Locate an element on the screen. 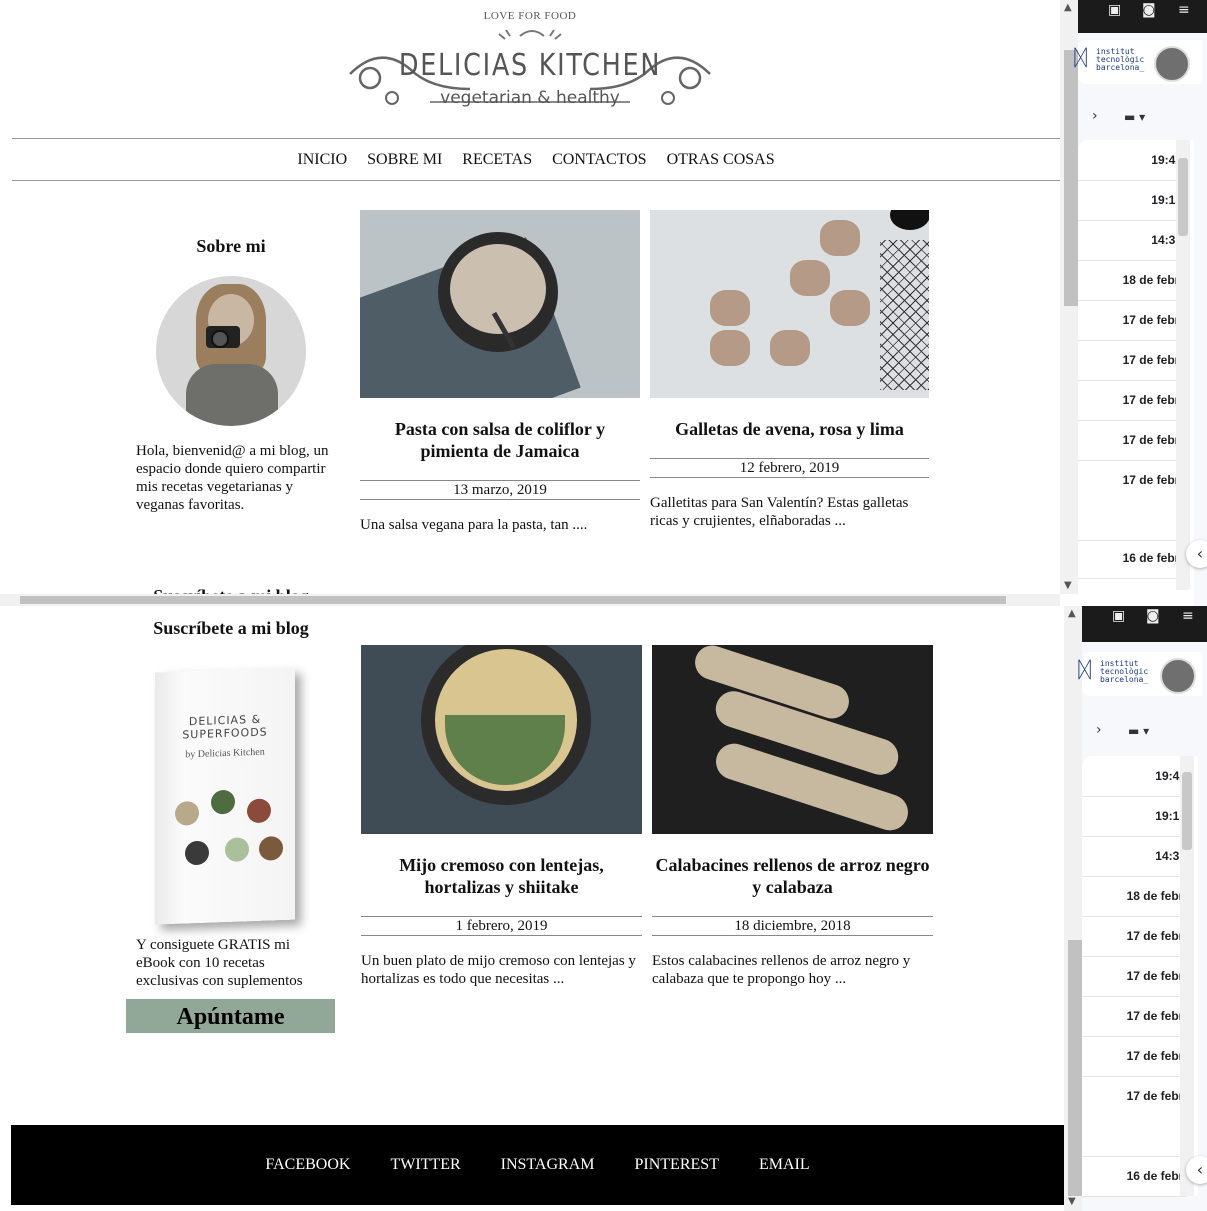 The height and width of the screenshot is (1211, 1207). subscribe-title: Suscríbete a mi blog is located at coordinates (231, 628).